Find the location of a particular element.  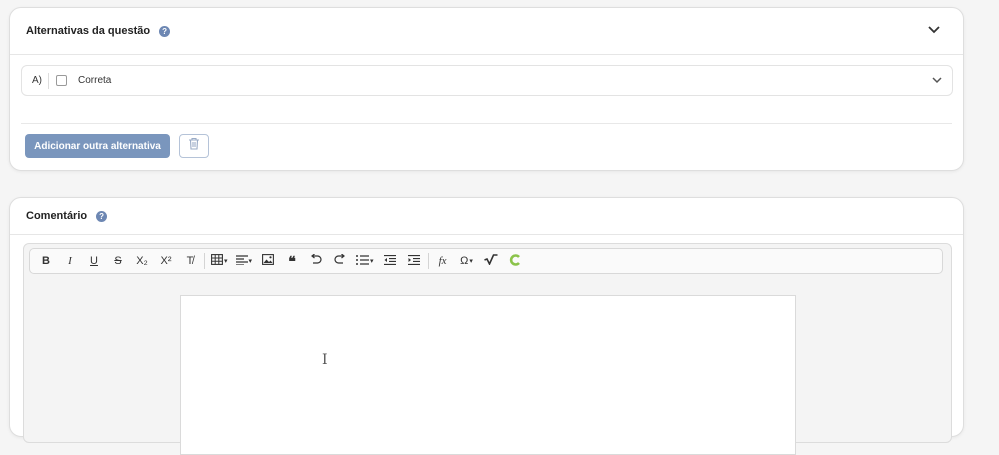

undo-button is located at coordinates (316, 261).